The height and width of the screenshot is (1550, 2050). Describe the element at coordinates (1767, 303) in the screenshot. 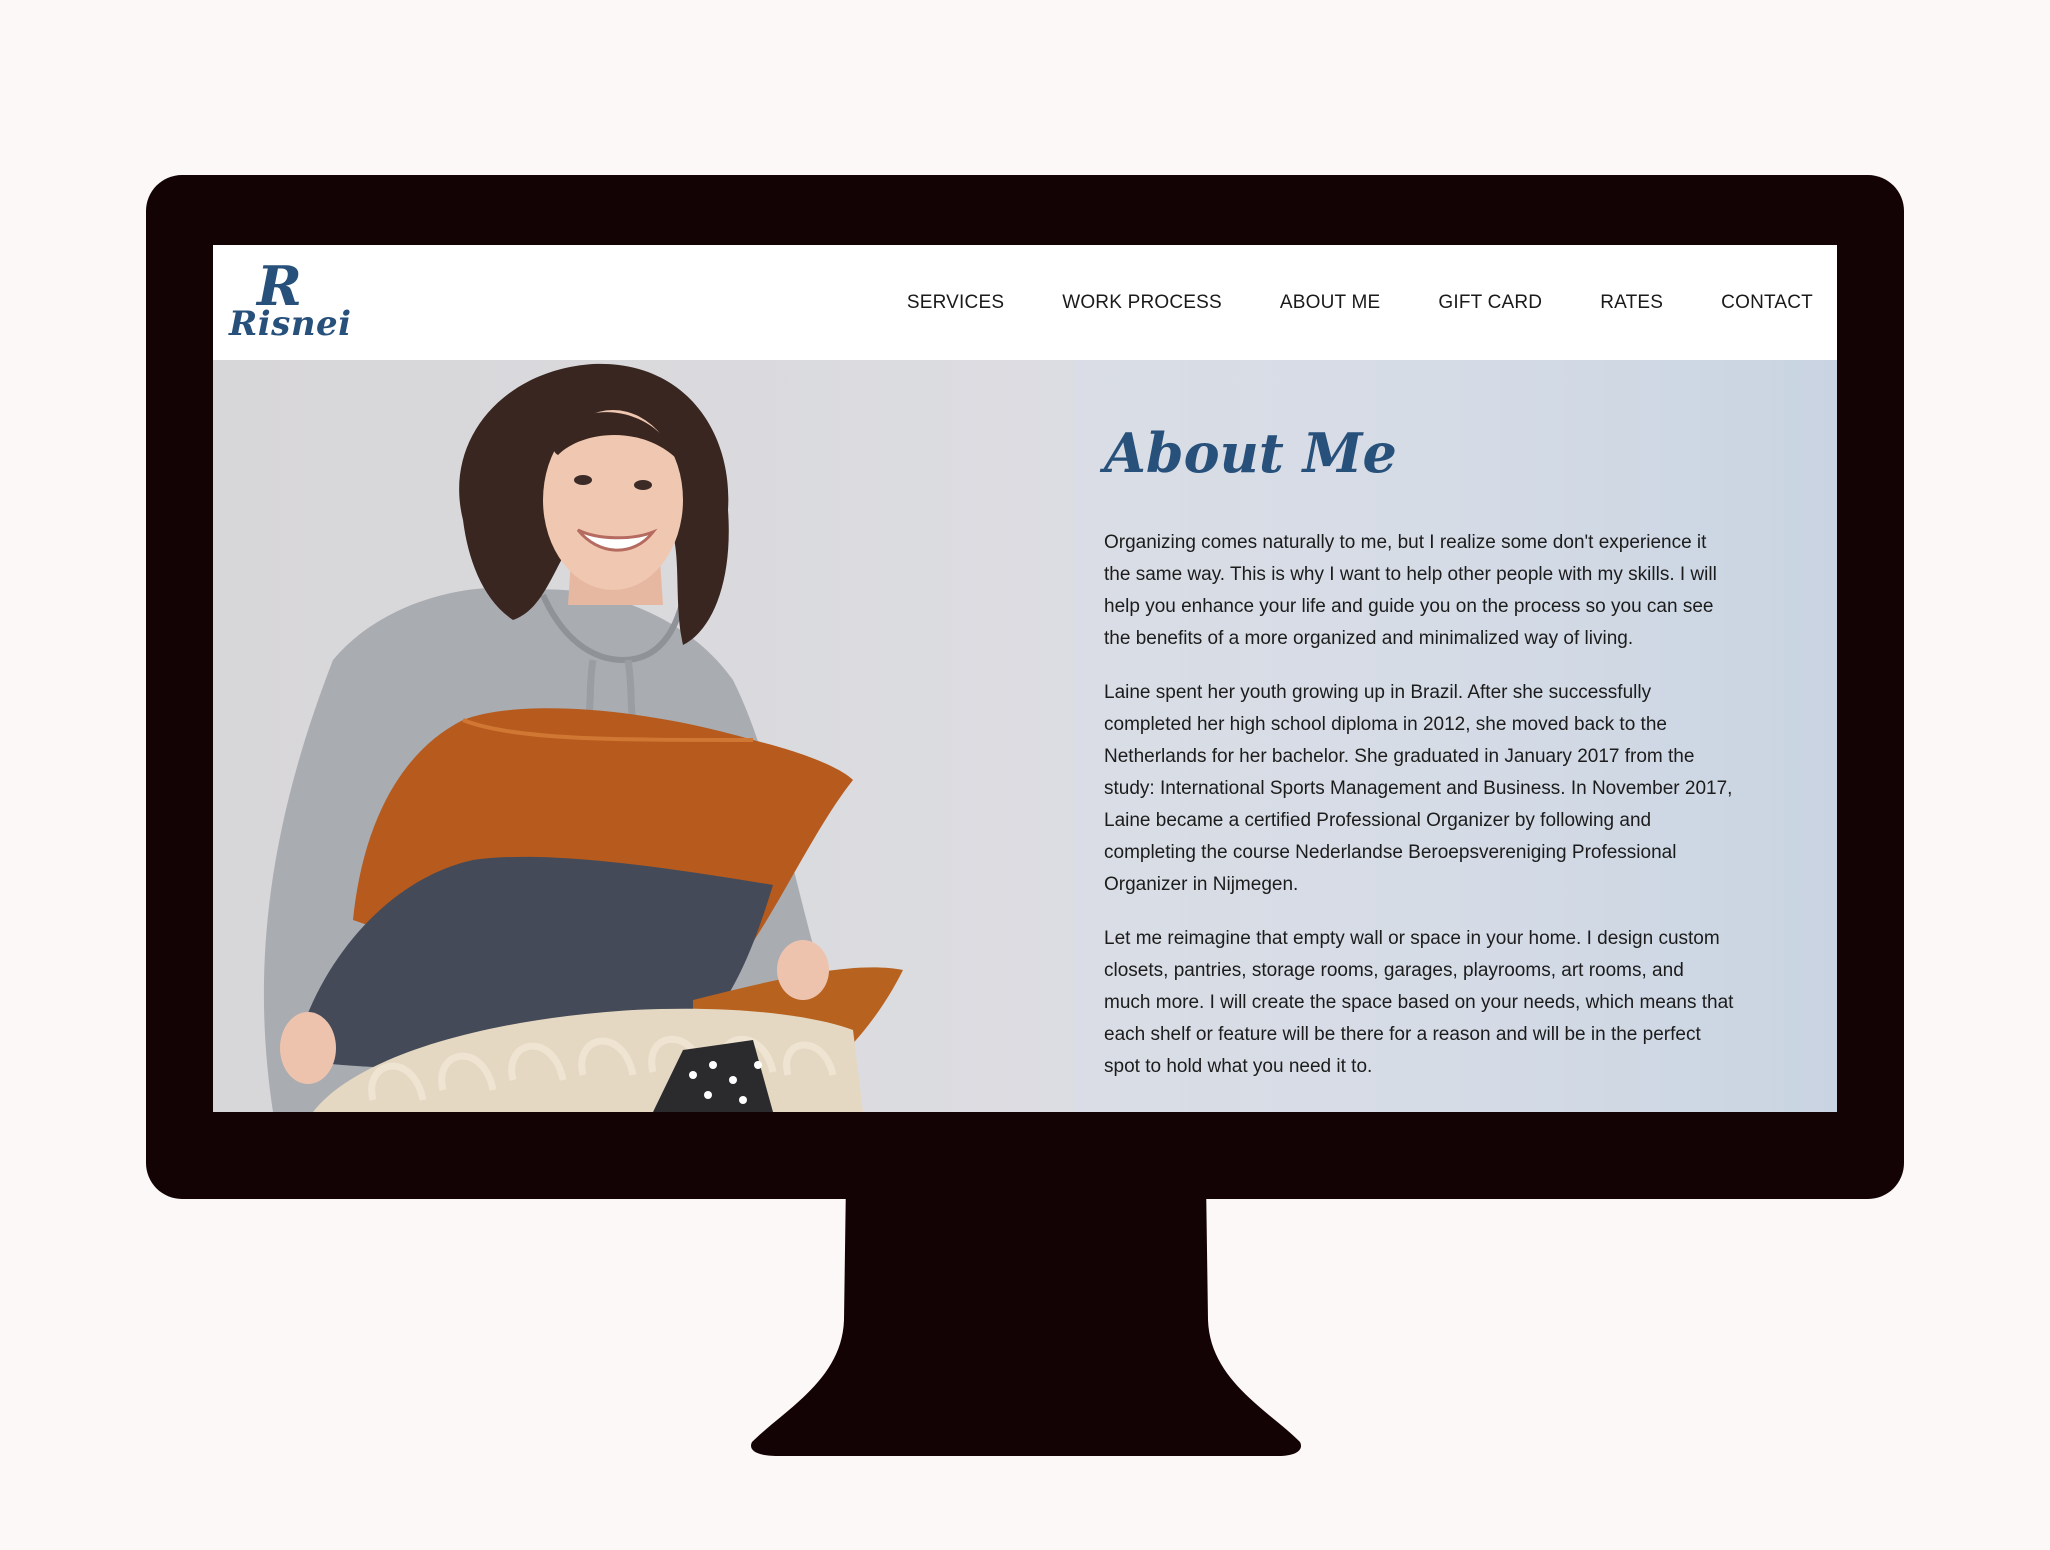

I see `nav-item-contact: CONTACT` at that location.